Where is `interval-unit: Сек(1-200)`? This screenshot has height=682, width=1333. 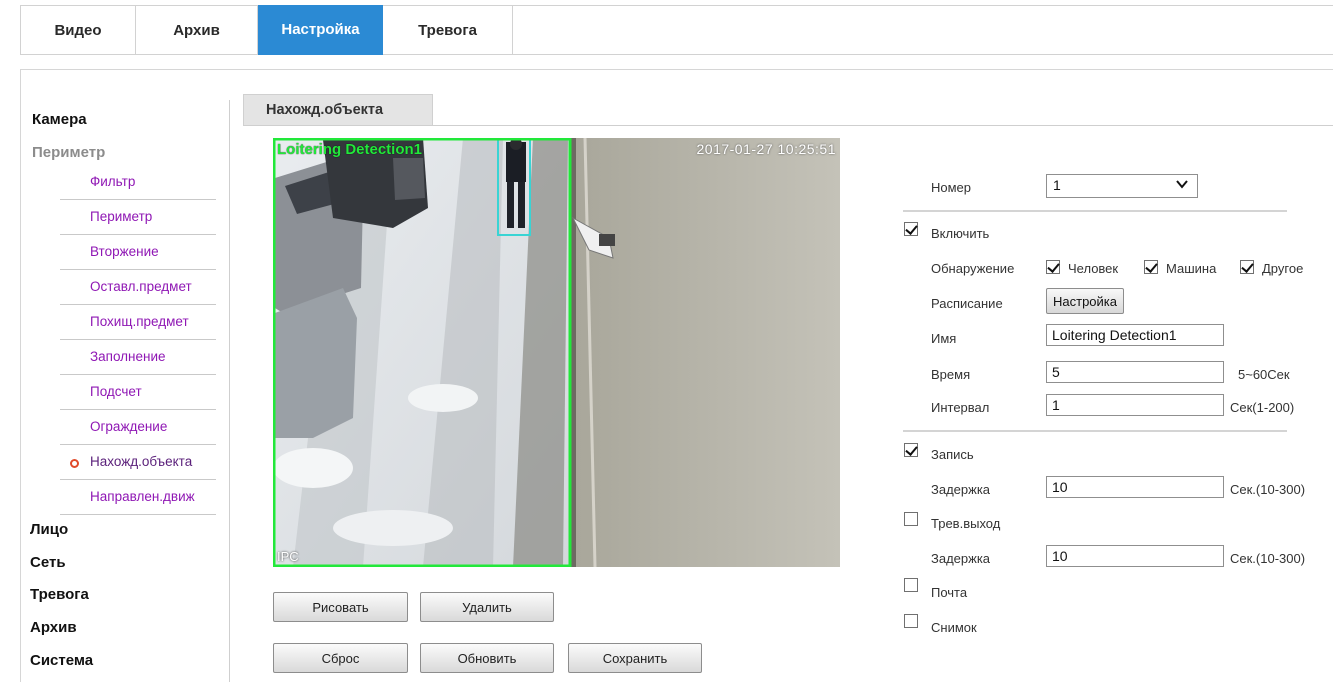 interval-unit: Сек(1-200) is located at coordinates (1262, 407).